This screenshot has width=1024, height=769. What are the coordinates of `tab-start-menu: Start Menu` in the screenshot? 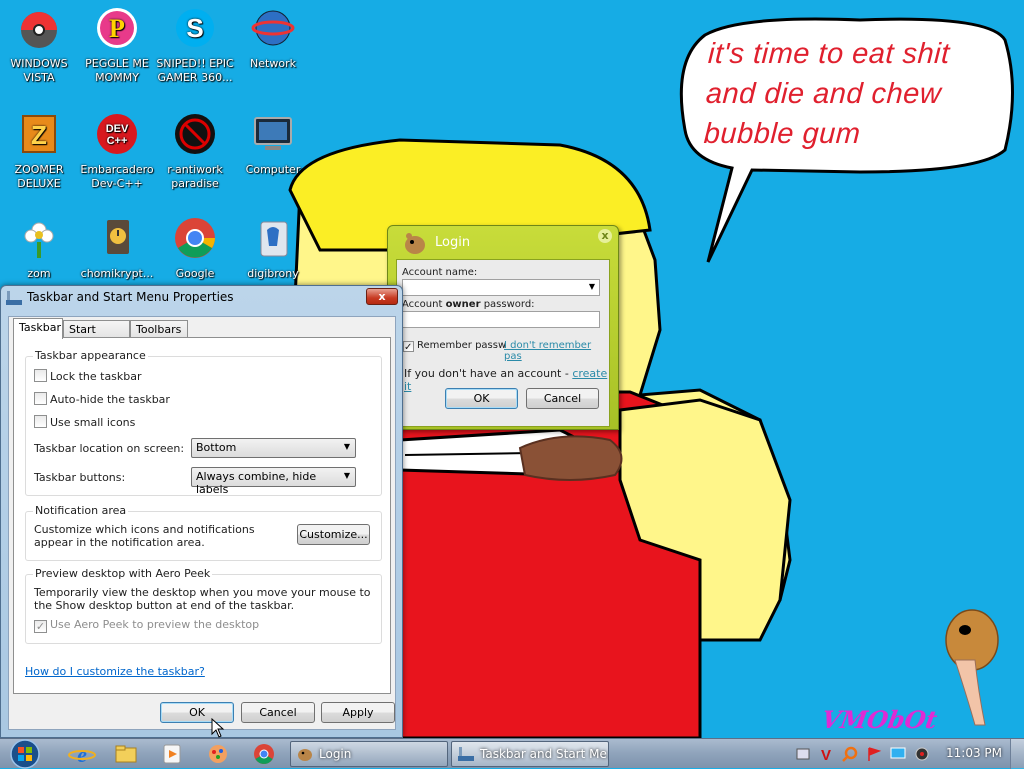 It's located at (96, 334).